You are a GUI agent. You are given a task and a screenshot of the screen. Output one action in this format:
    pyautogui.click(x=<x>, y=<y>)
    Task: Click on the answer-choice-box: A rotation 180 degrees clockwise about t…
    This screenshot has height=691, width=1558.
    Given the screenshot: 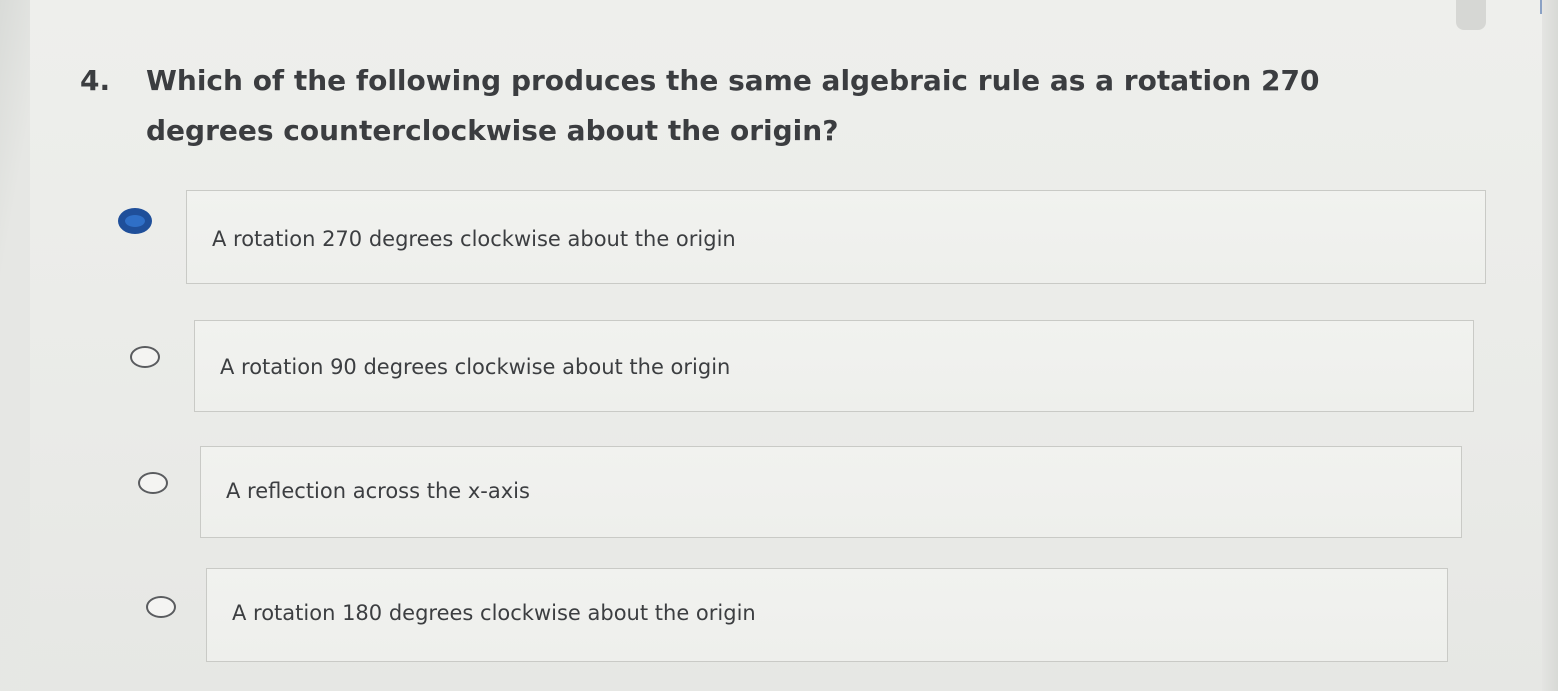 What is the action you would take?
    pyautogui.click(x=827, y=615)
    